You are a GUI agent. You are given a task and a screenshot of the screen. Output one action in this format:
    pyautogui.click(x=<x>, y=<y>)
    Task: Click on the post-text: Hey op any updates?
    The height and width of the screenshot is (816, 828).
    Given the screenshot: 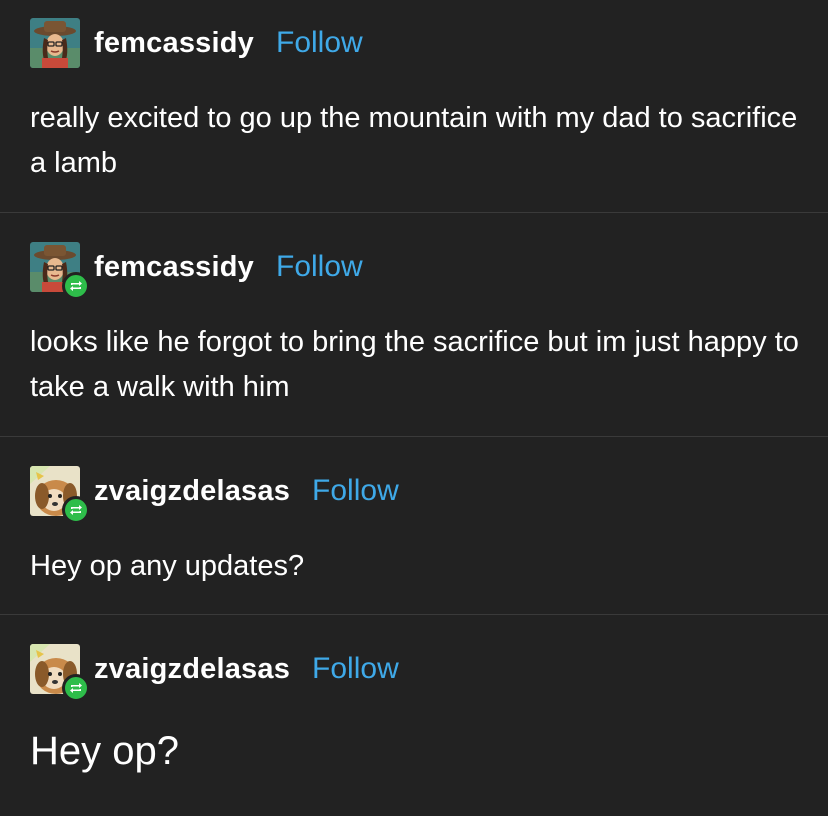 What is the action you would take?
    pyautogui.click(x=167, y=566)
    